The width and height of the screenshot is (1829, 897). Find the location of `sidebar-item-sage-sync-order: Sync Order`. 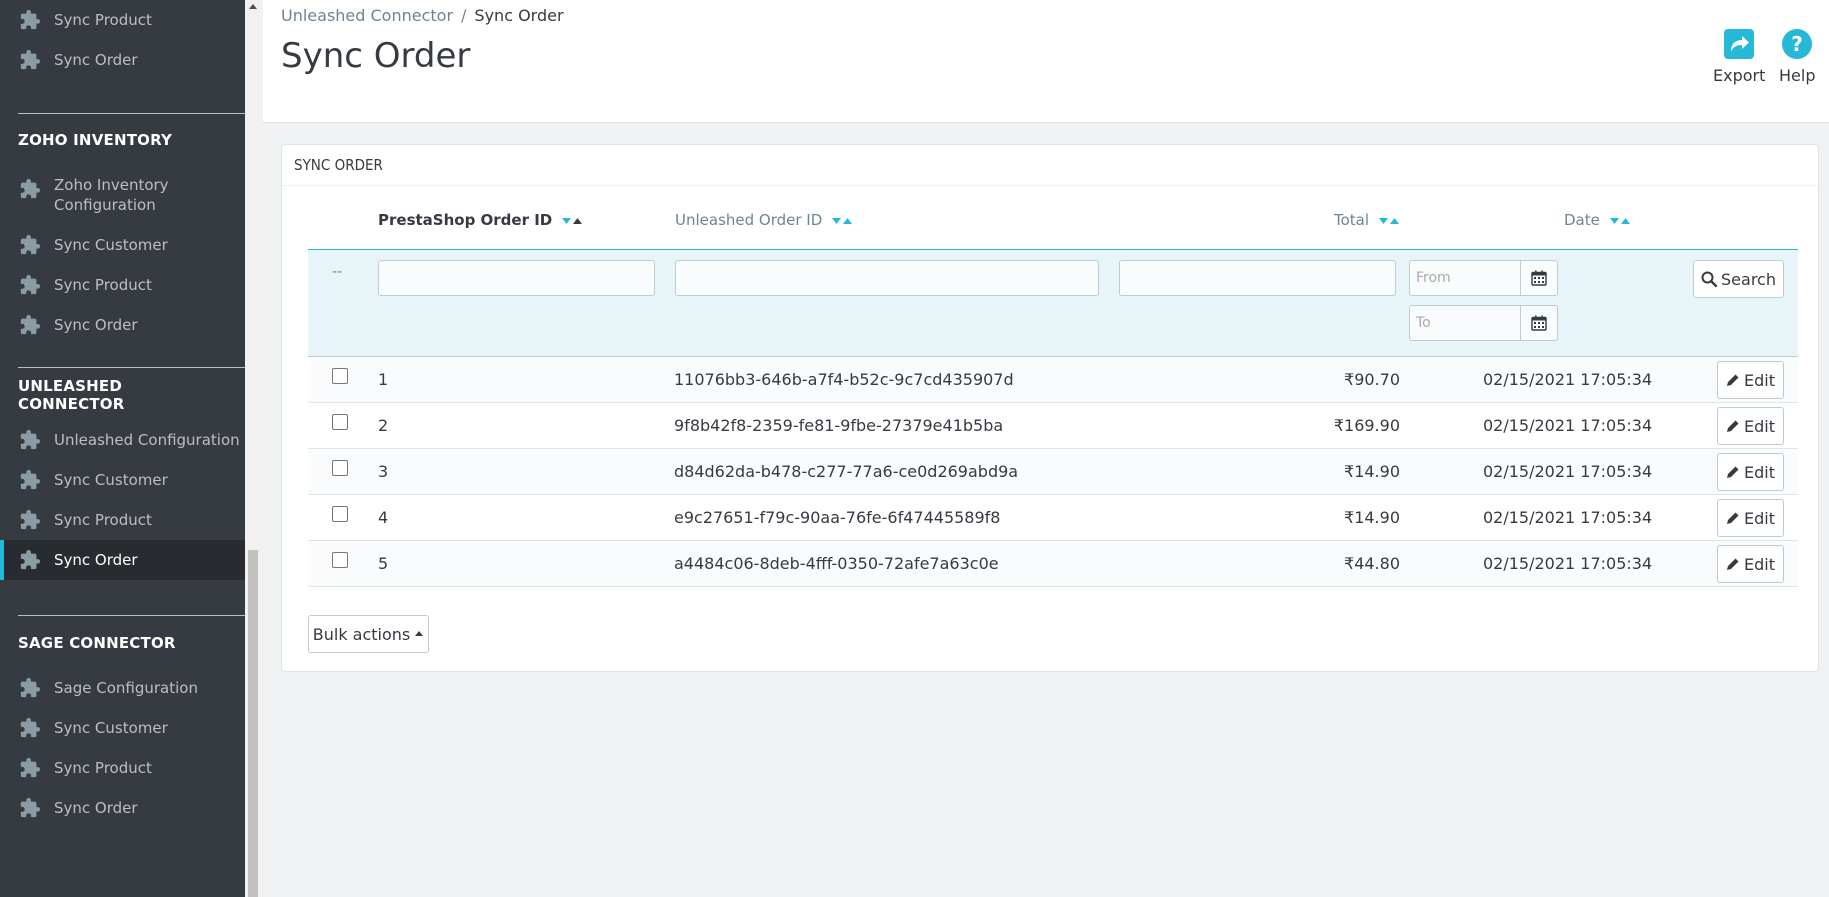

sidebar-item-sage-sync-order: Sync Order is located at coordinates (122, 808).